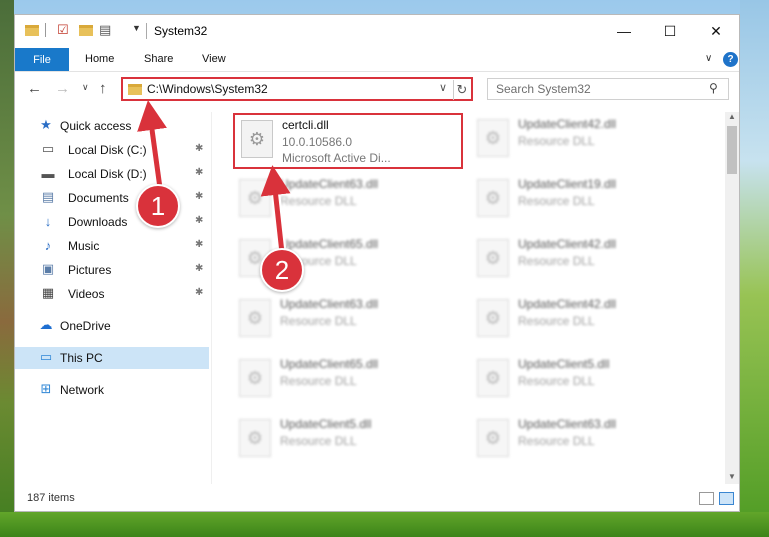 This screenshot has height=537, width=769. What do you see at coordinates (112, 358) in the screenshot?
I see `sidebar-item-this-pc: ▭ This PC` at bounding box center [112, 358].